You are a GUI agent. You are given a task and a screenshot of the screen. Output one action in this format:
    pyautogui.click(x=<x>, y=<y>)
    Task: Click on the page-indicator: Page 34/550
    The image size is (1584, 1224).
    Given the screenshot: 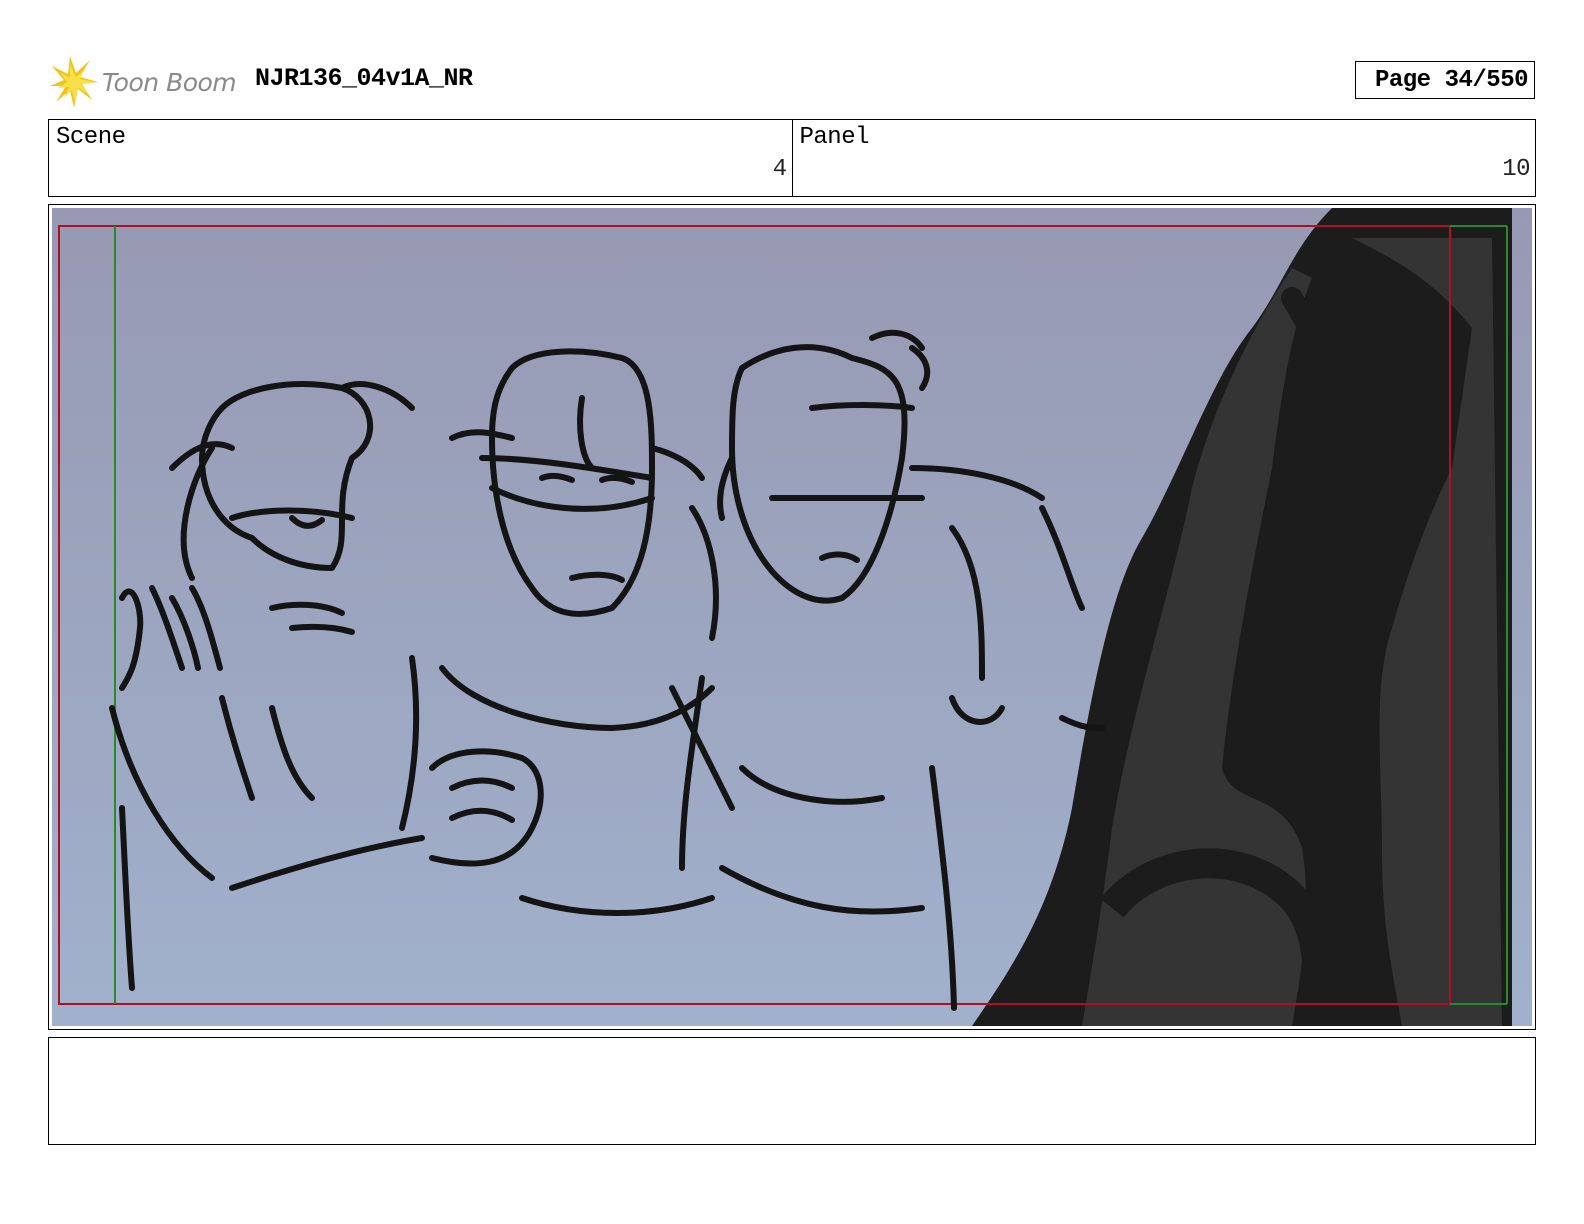 What is the action you would take?
    pyautogui.click(x=1445, y=80)
    